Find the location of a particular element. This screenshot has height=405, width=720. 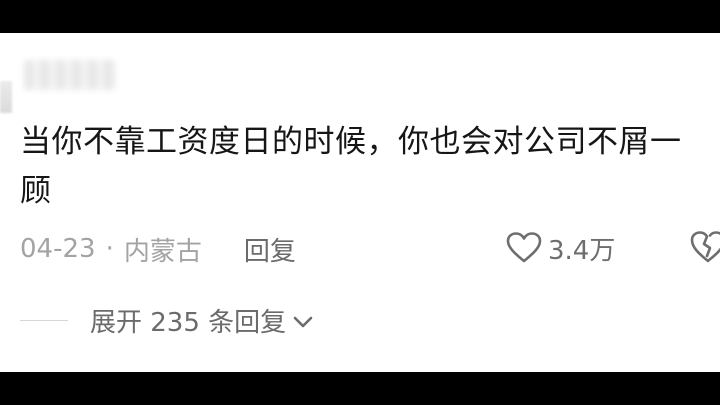

reply-button: 回复 is located at coordinates (270, 249).